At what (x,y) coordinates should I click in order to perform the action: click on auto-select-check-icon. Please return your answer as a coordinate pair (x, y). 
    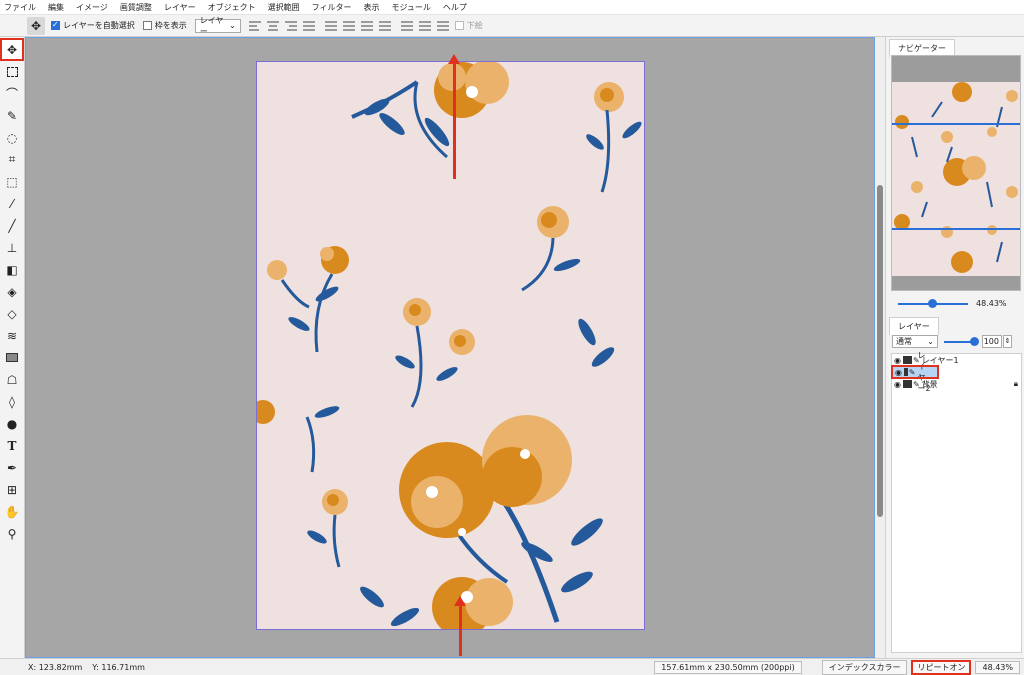
    Looking at the image, I should click on (55, 25).